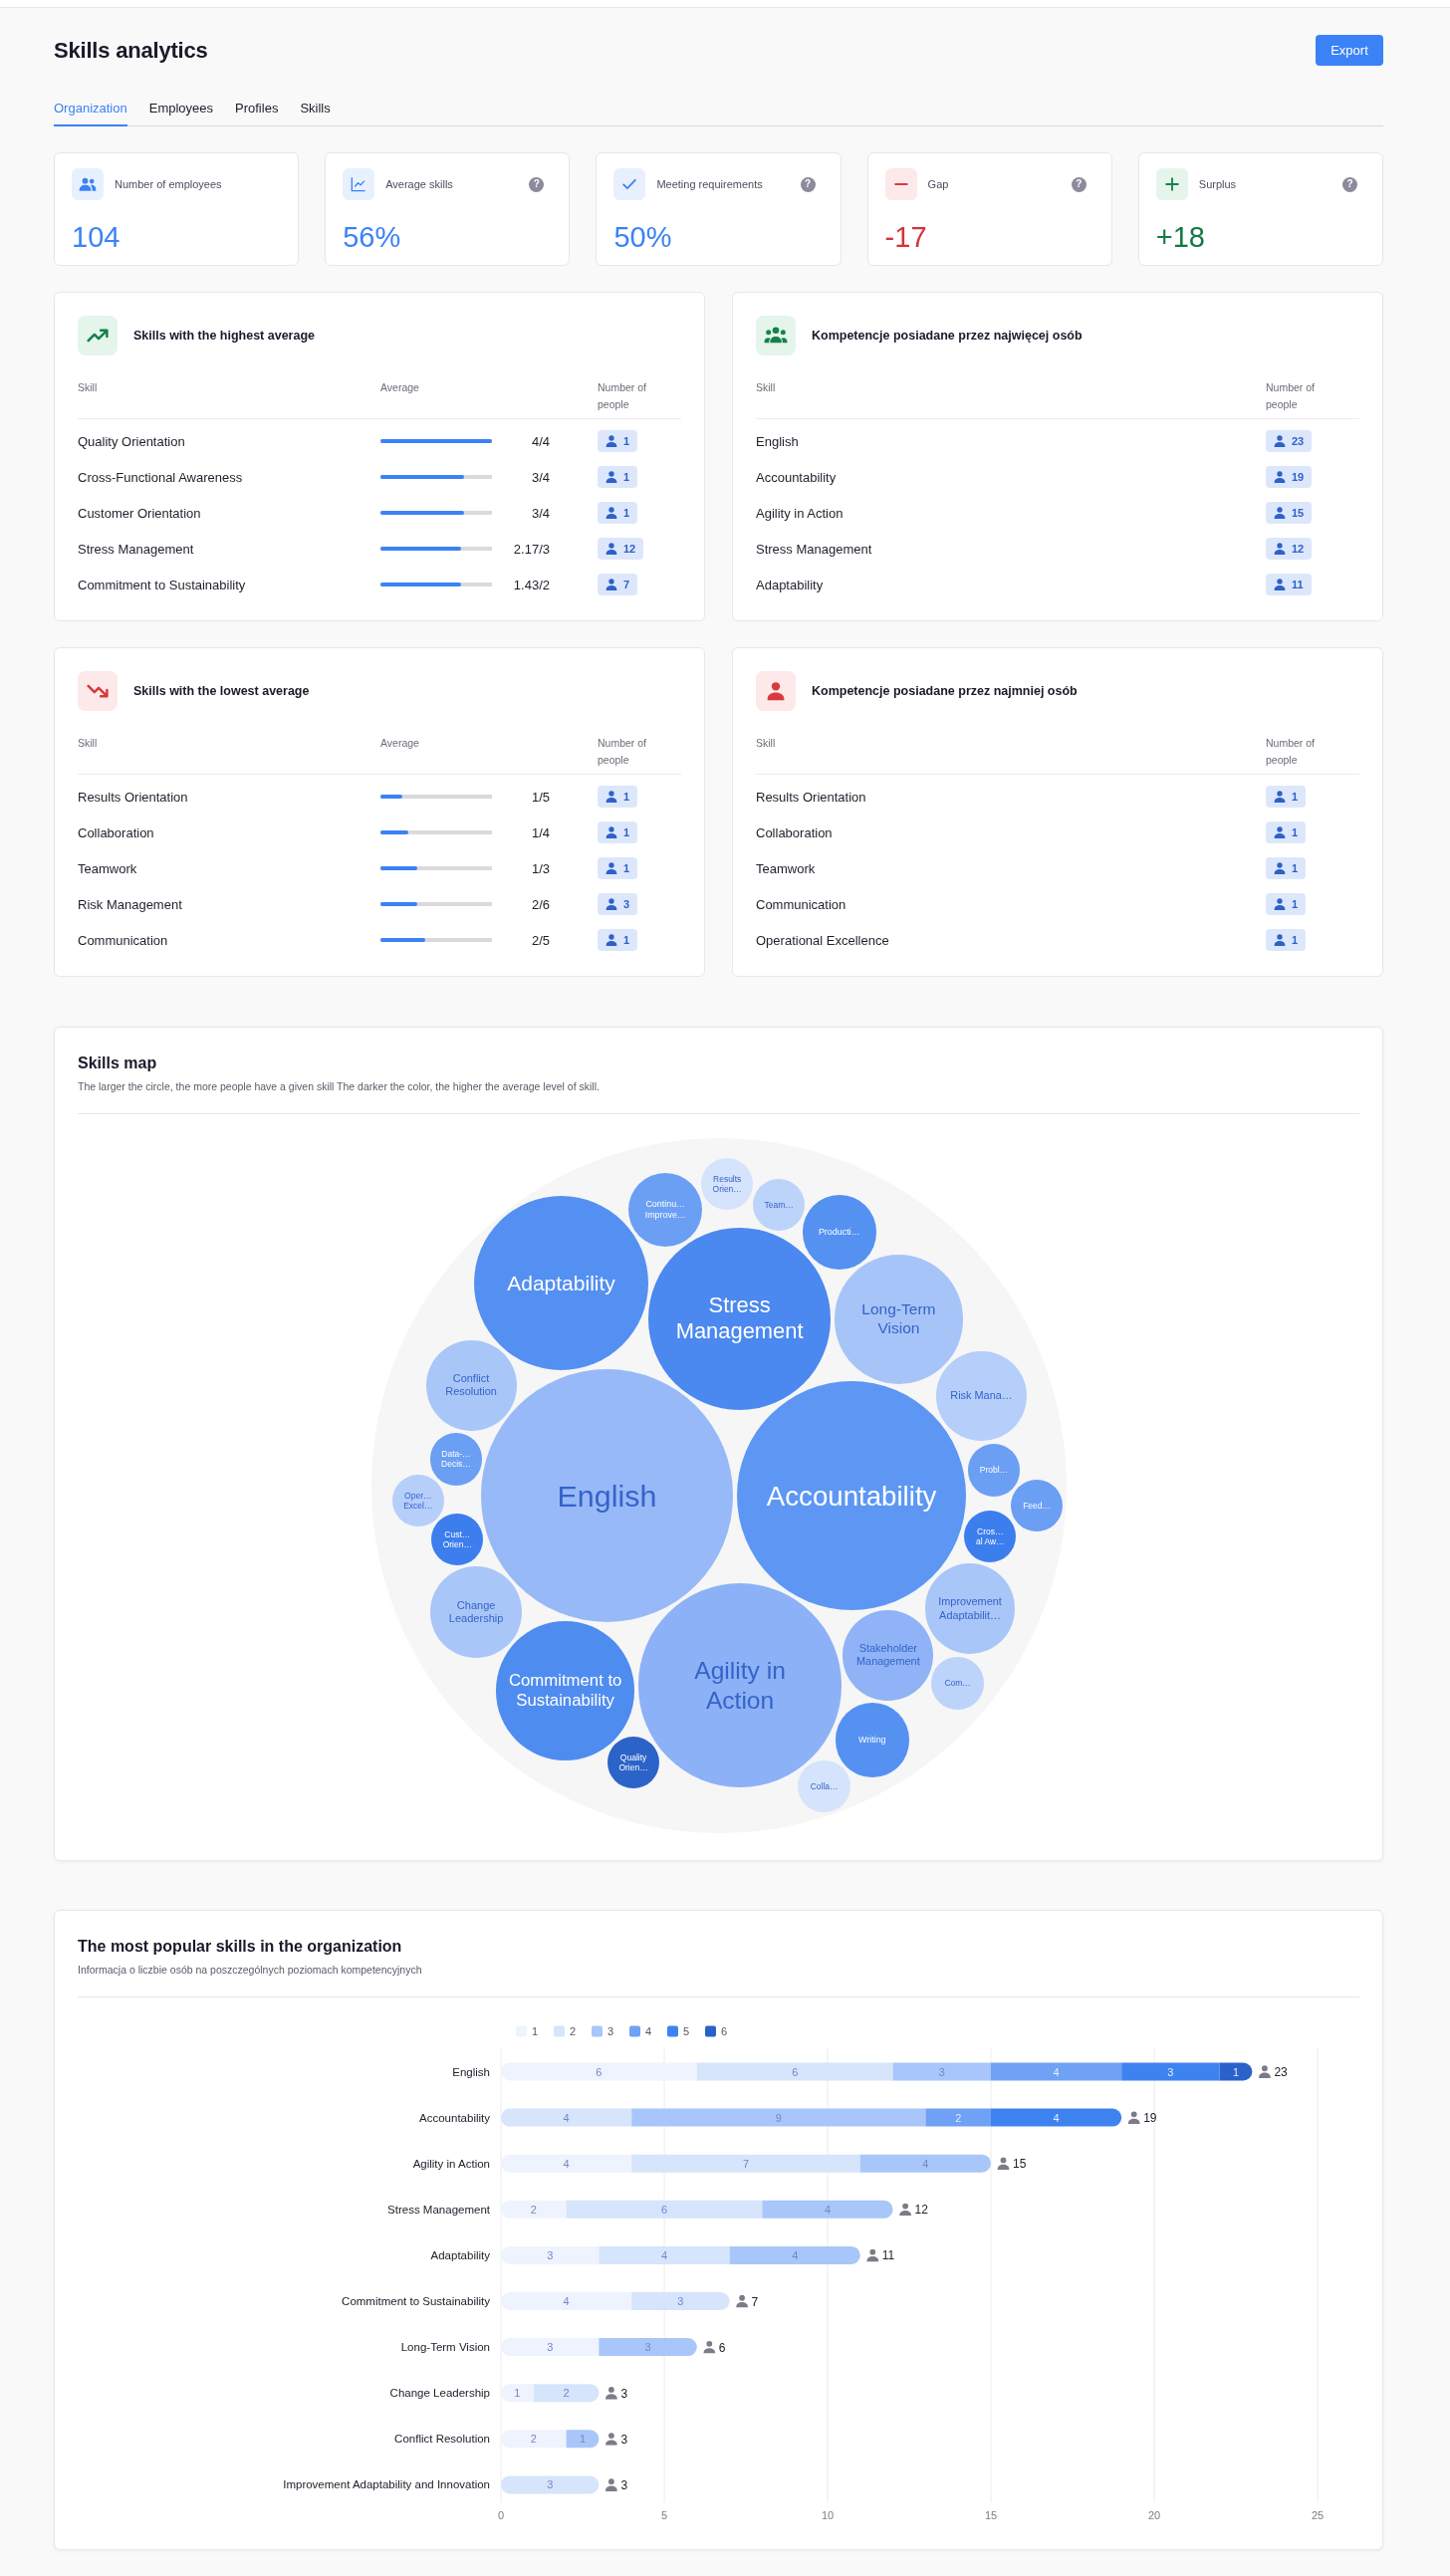 This screenshot has width=1450, height=2576. Describe the element at coordinates (1154, 2515) in the screenshot. I see `tick-label: 20` at that location.